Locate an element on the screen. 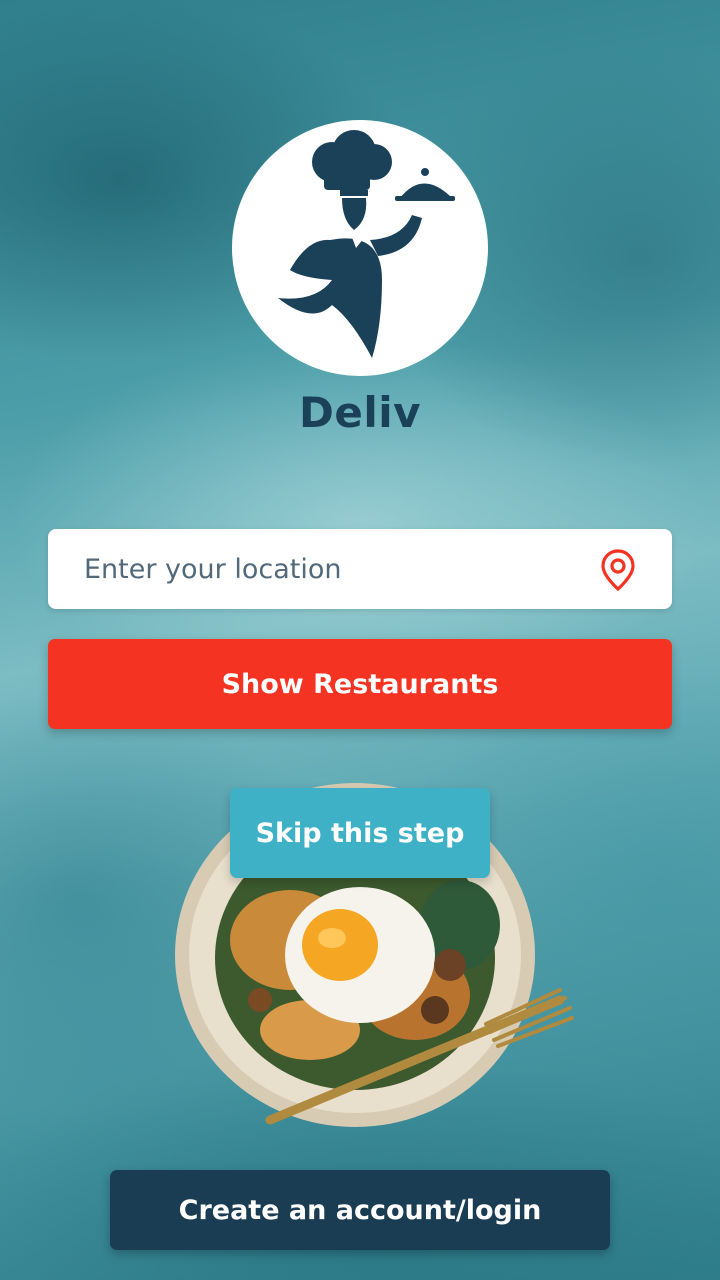 Image resolution: width=720 pixels, height=1280 pixels. skip-step-button: Skip this step is located at coordinates (360, 833).